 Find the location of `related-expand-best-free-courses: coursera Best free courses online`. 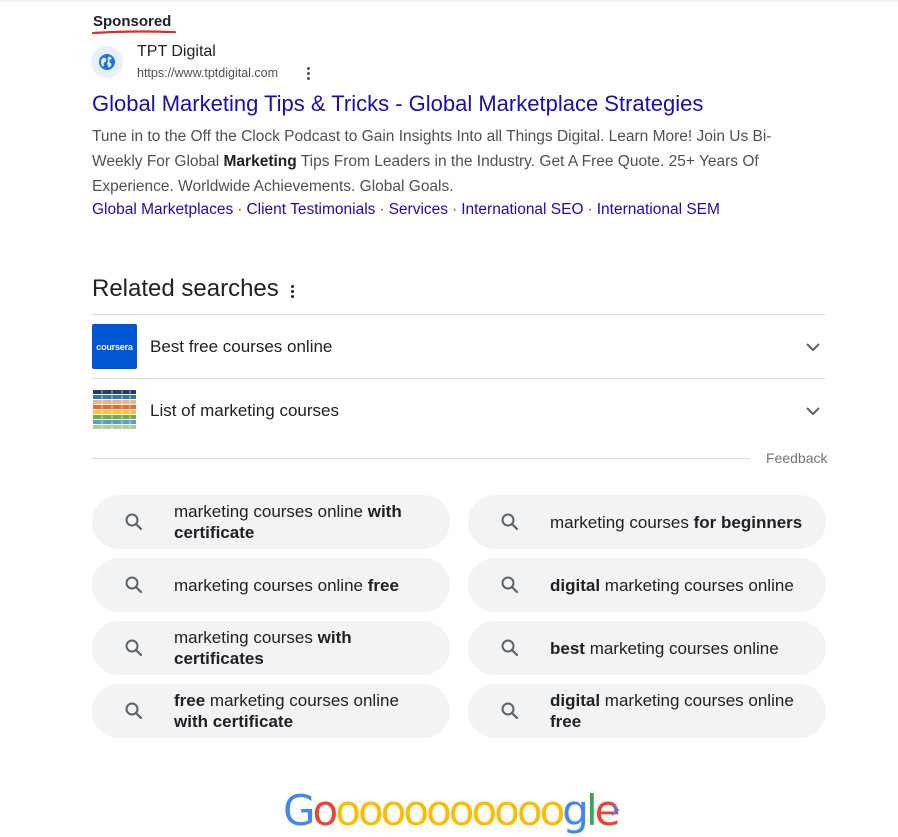

related-expand-best-free-courses: coursera Best free courses online is located at coordinates (458, 346).